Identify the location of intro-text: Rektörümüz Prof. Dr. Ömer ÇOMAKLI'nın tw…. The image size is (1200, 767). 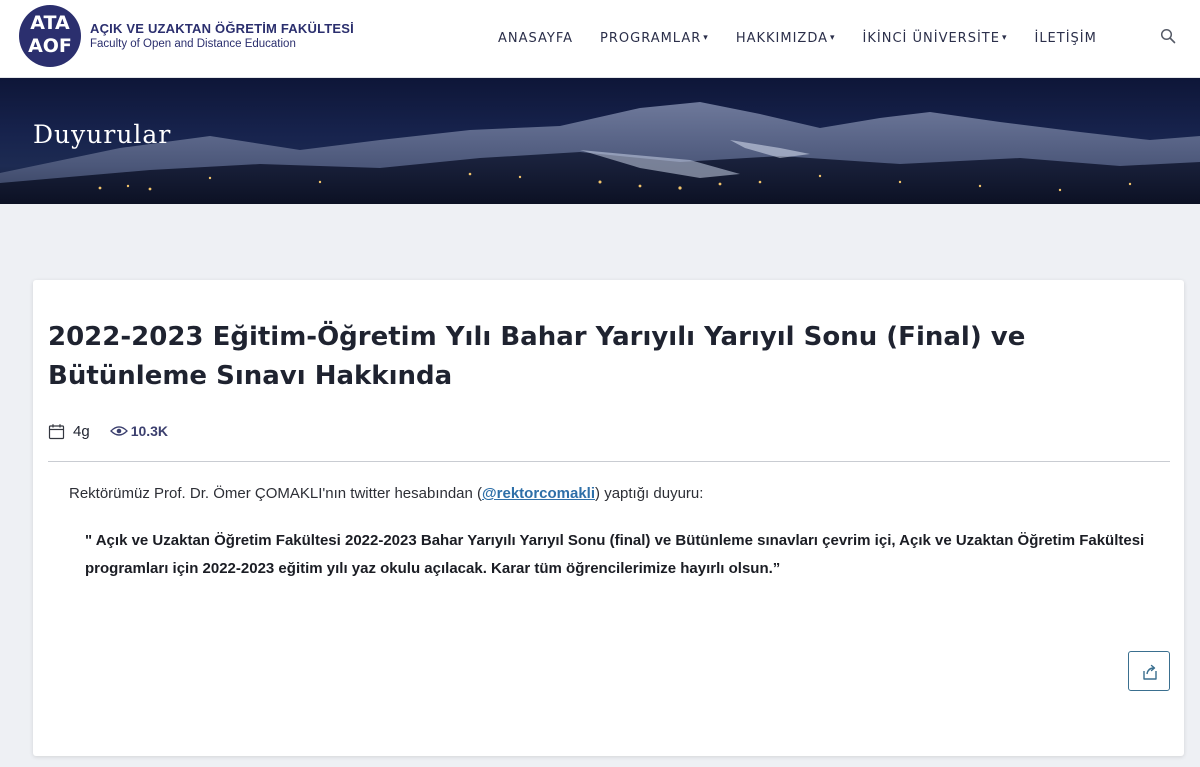
(276, 493).